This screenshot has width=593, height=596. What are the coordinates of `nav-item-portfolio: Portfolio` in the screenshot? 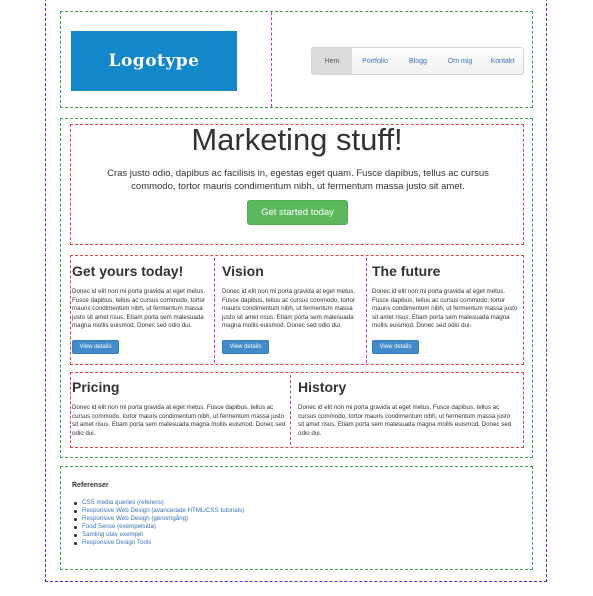 It's located at (375, 61).